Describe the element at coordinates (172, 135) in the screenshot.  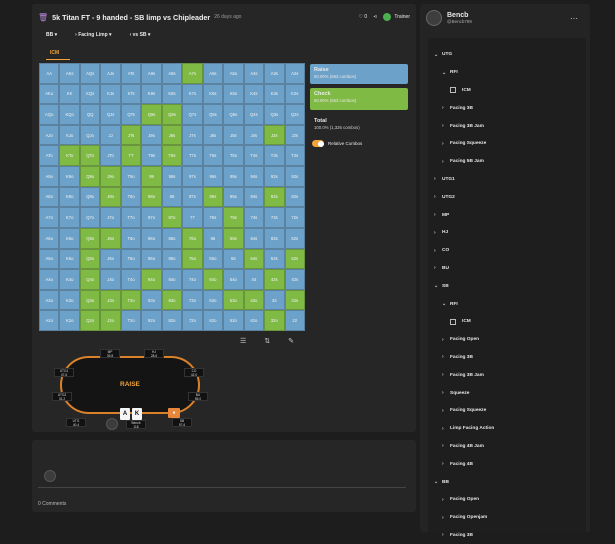
I see `hand-cell: J8s` at that location.